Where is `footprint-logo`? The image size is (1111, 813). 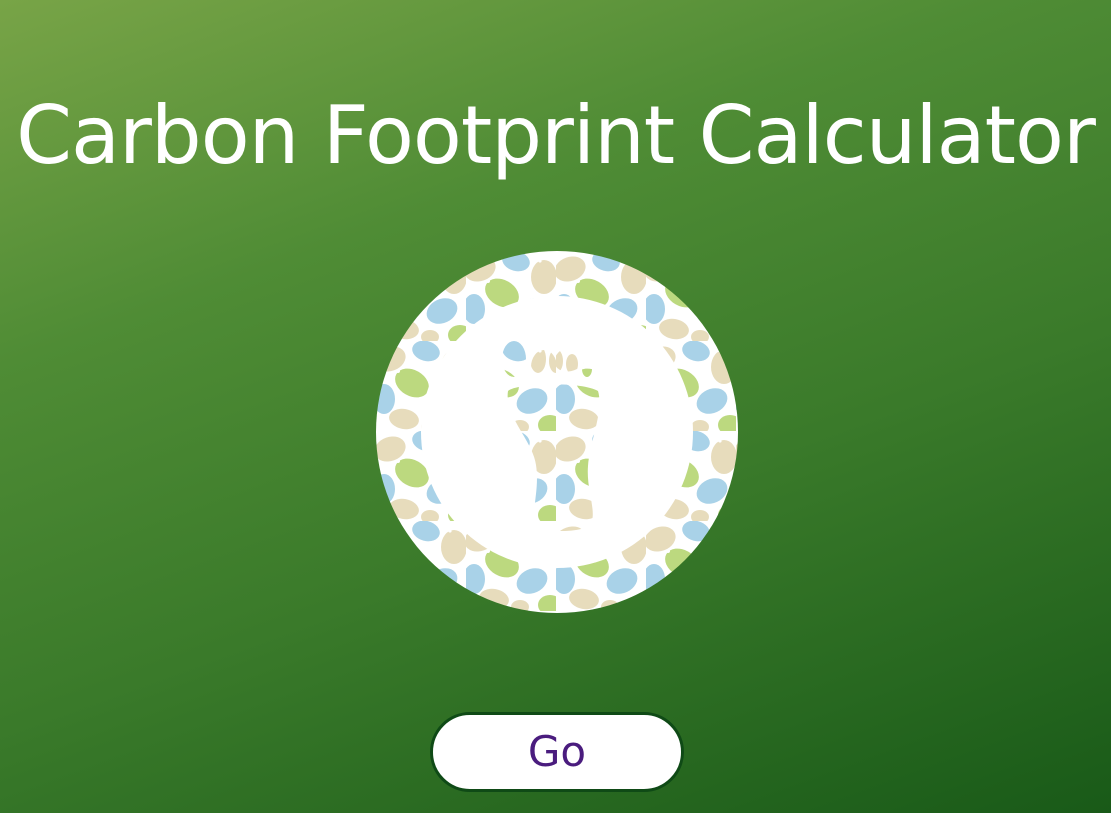
footprint-logo is located at coordinates (557, 432).